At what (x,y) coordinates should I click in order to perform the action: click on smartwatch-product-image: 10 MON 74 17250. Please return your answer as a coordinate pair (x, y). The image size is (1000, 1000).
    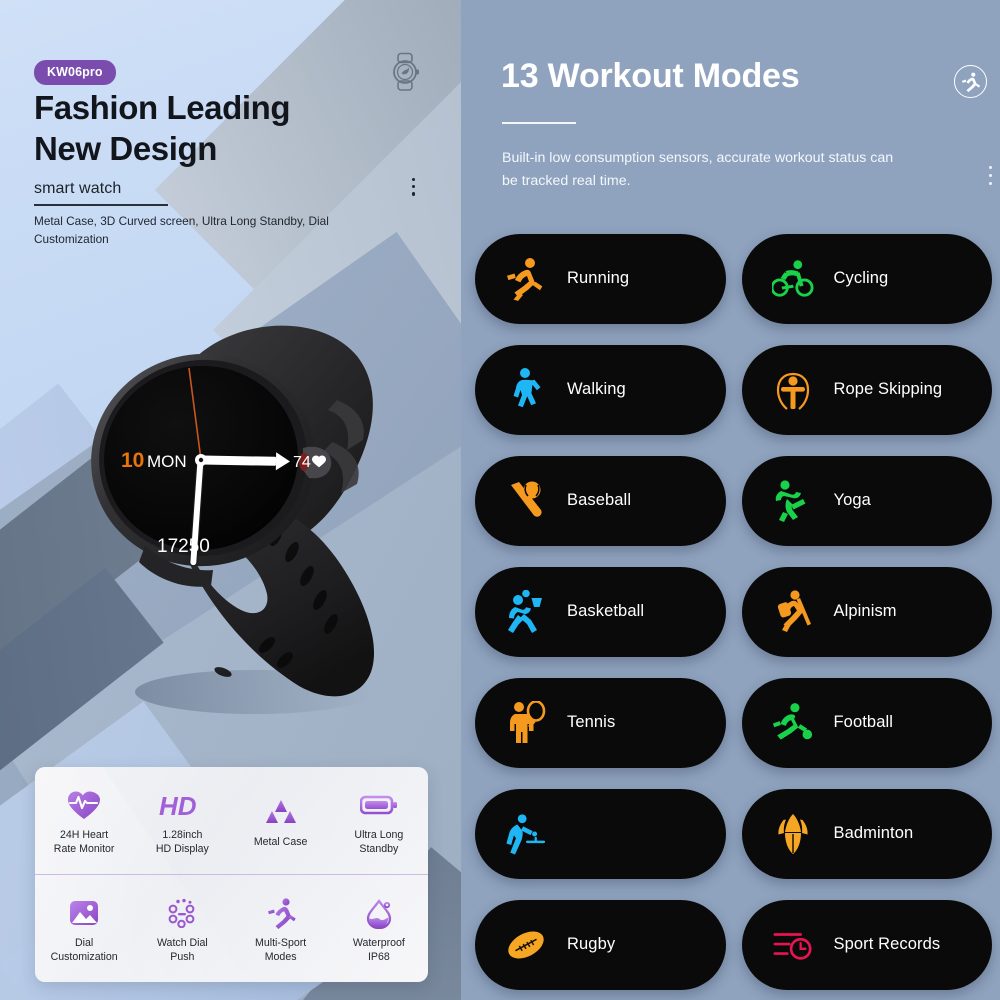
    Looking at the image, I should click on (250, 510).